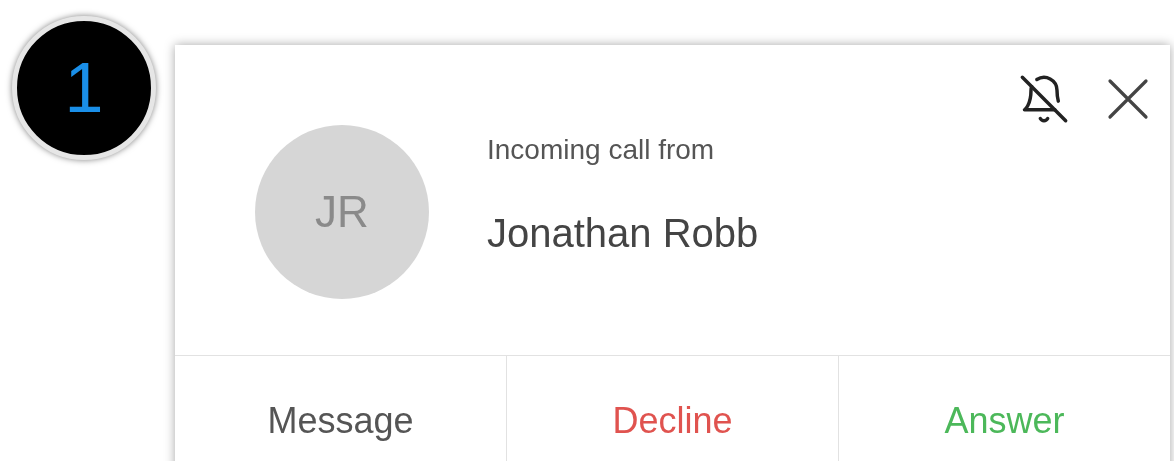 This screenshot has width=1174, height=461. What do you see at coordinates (84, 88) in the screenshot?
I see `step-badge: 1` at bounding box center [84, 88].